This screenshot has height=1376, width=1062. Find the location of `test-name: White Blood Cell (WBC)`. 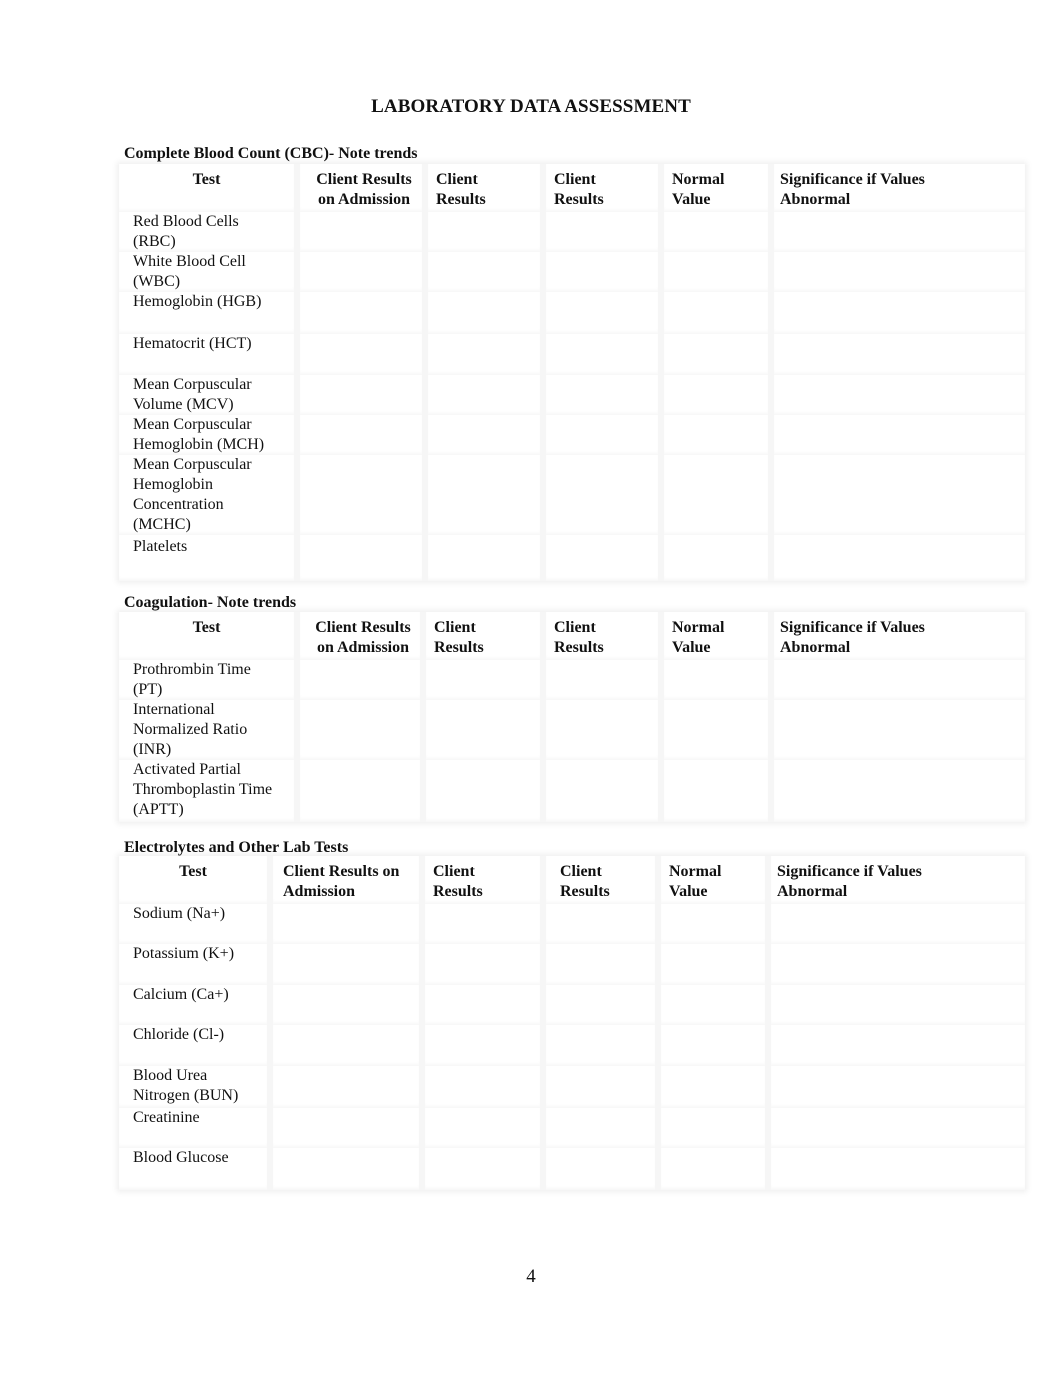

test-name: White Blood Cell (WBC) is located at coordinates (208, 272).